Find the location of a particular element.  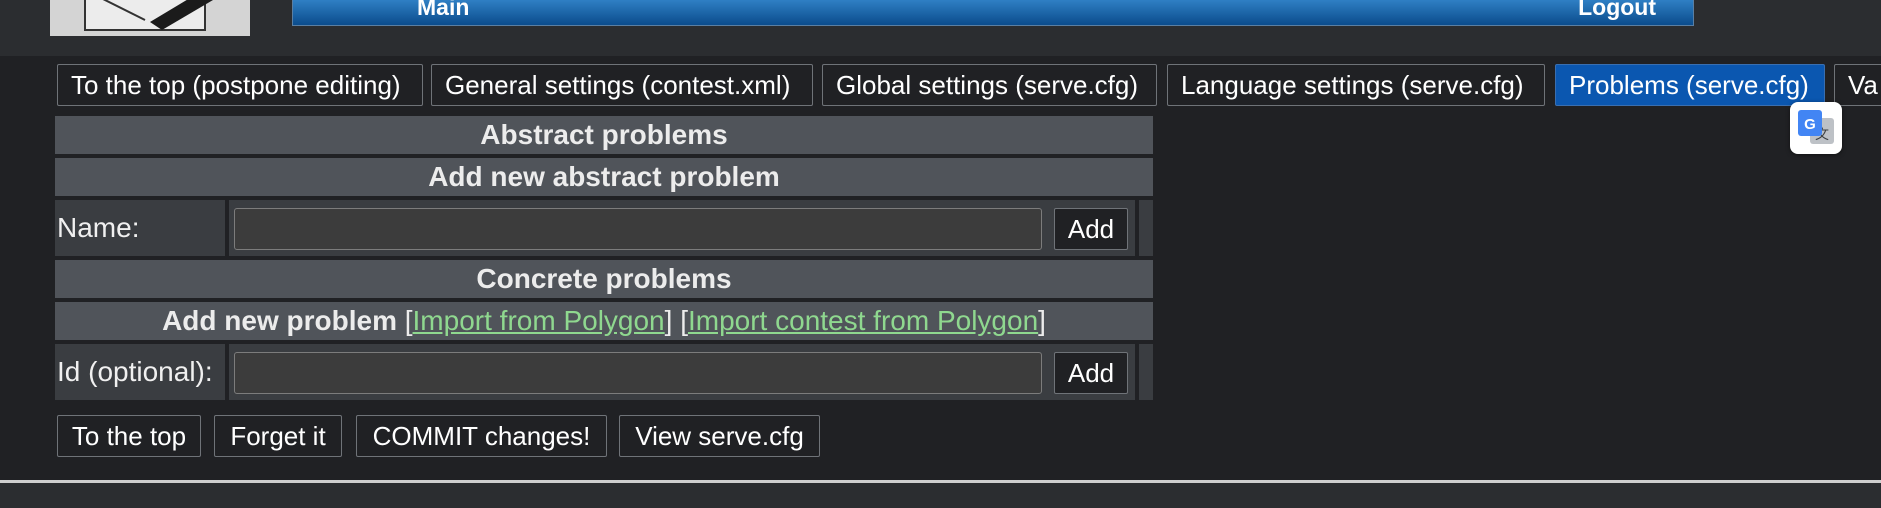

bracket-open: [ is located at coordinates (404, 320).